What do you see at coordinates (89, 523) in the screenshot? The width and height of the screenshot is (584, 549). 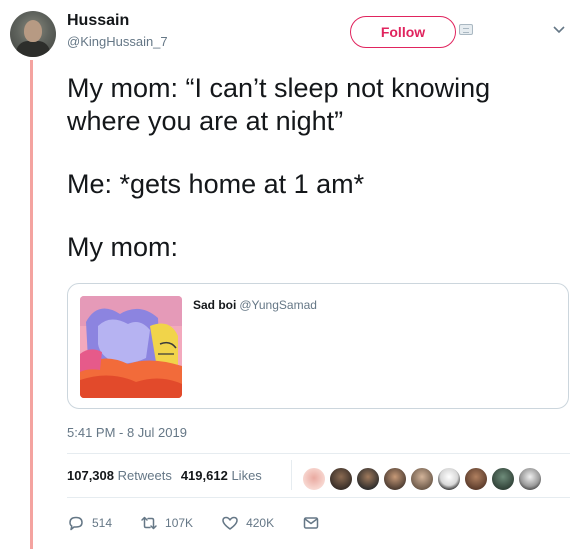 I see `reply-button: 514` at bounding box center [89, 523].